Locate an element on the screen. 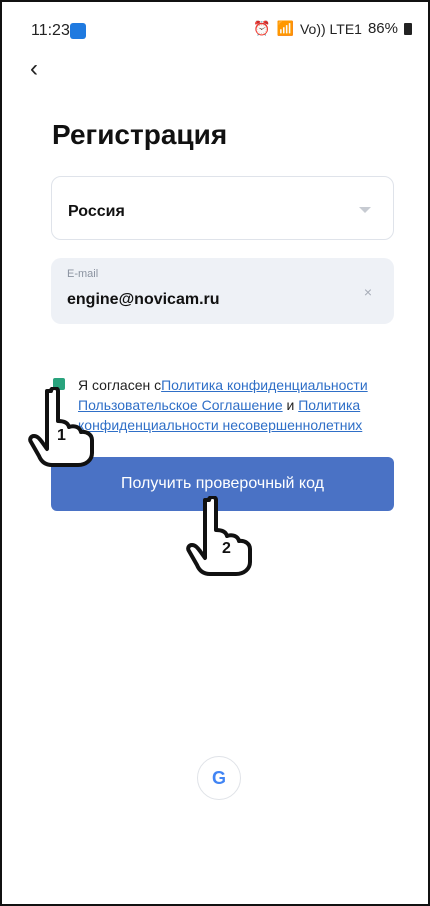 The width and height of the screenshot is (430, 906). google-icon: G is located at coordinates (218, 777).